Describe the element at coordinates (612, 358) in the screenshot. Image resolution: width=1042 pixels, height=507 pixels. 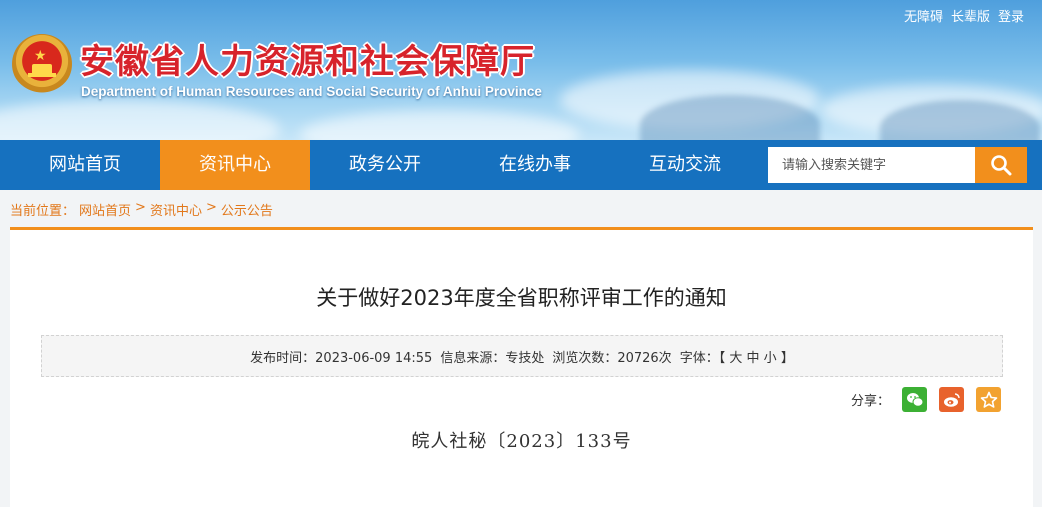
I see `view-count: 浏览次数：20726次` at that location.